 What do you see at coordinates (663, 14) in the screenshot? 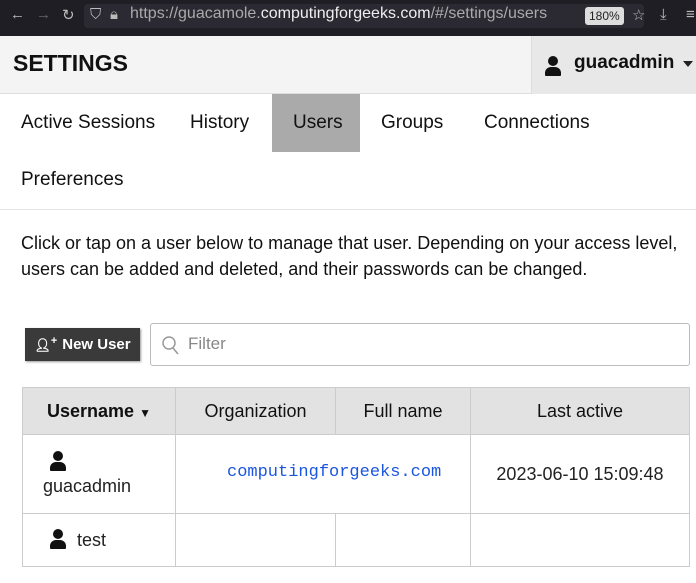
I see `download-icon: ⤓` at bounding box center [663, 14].